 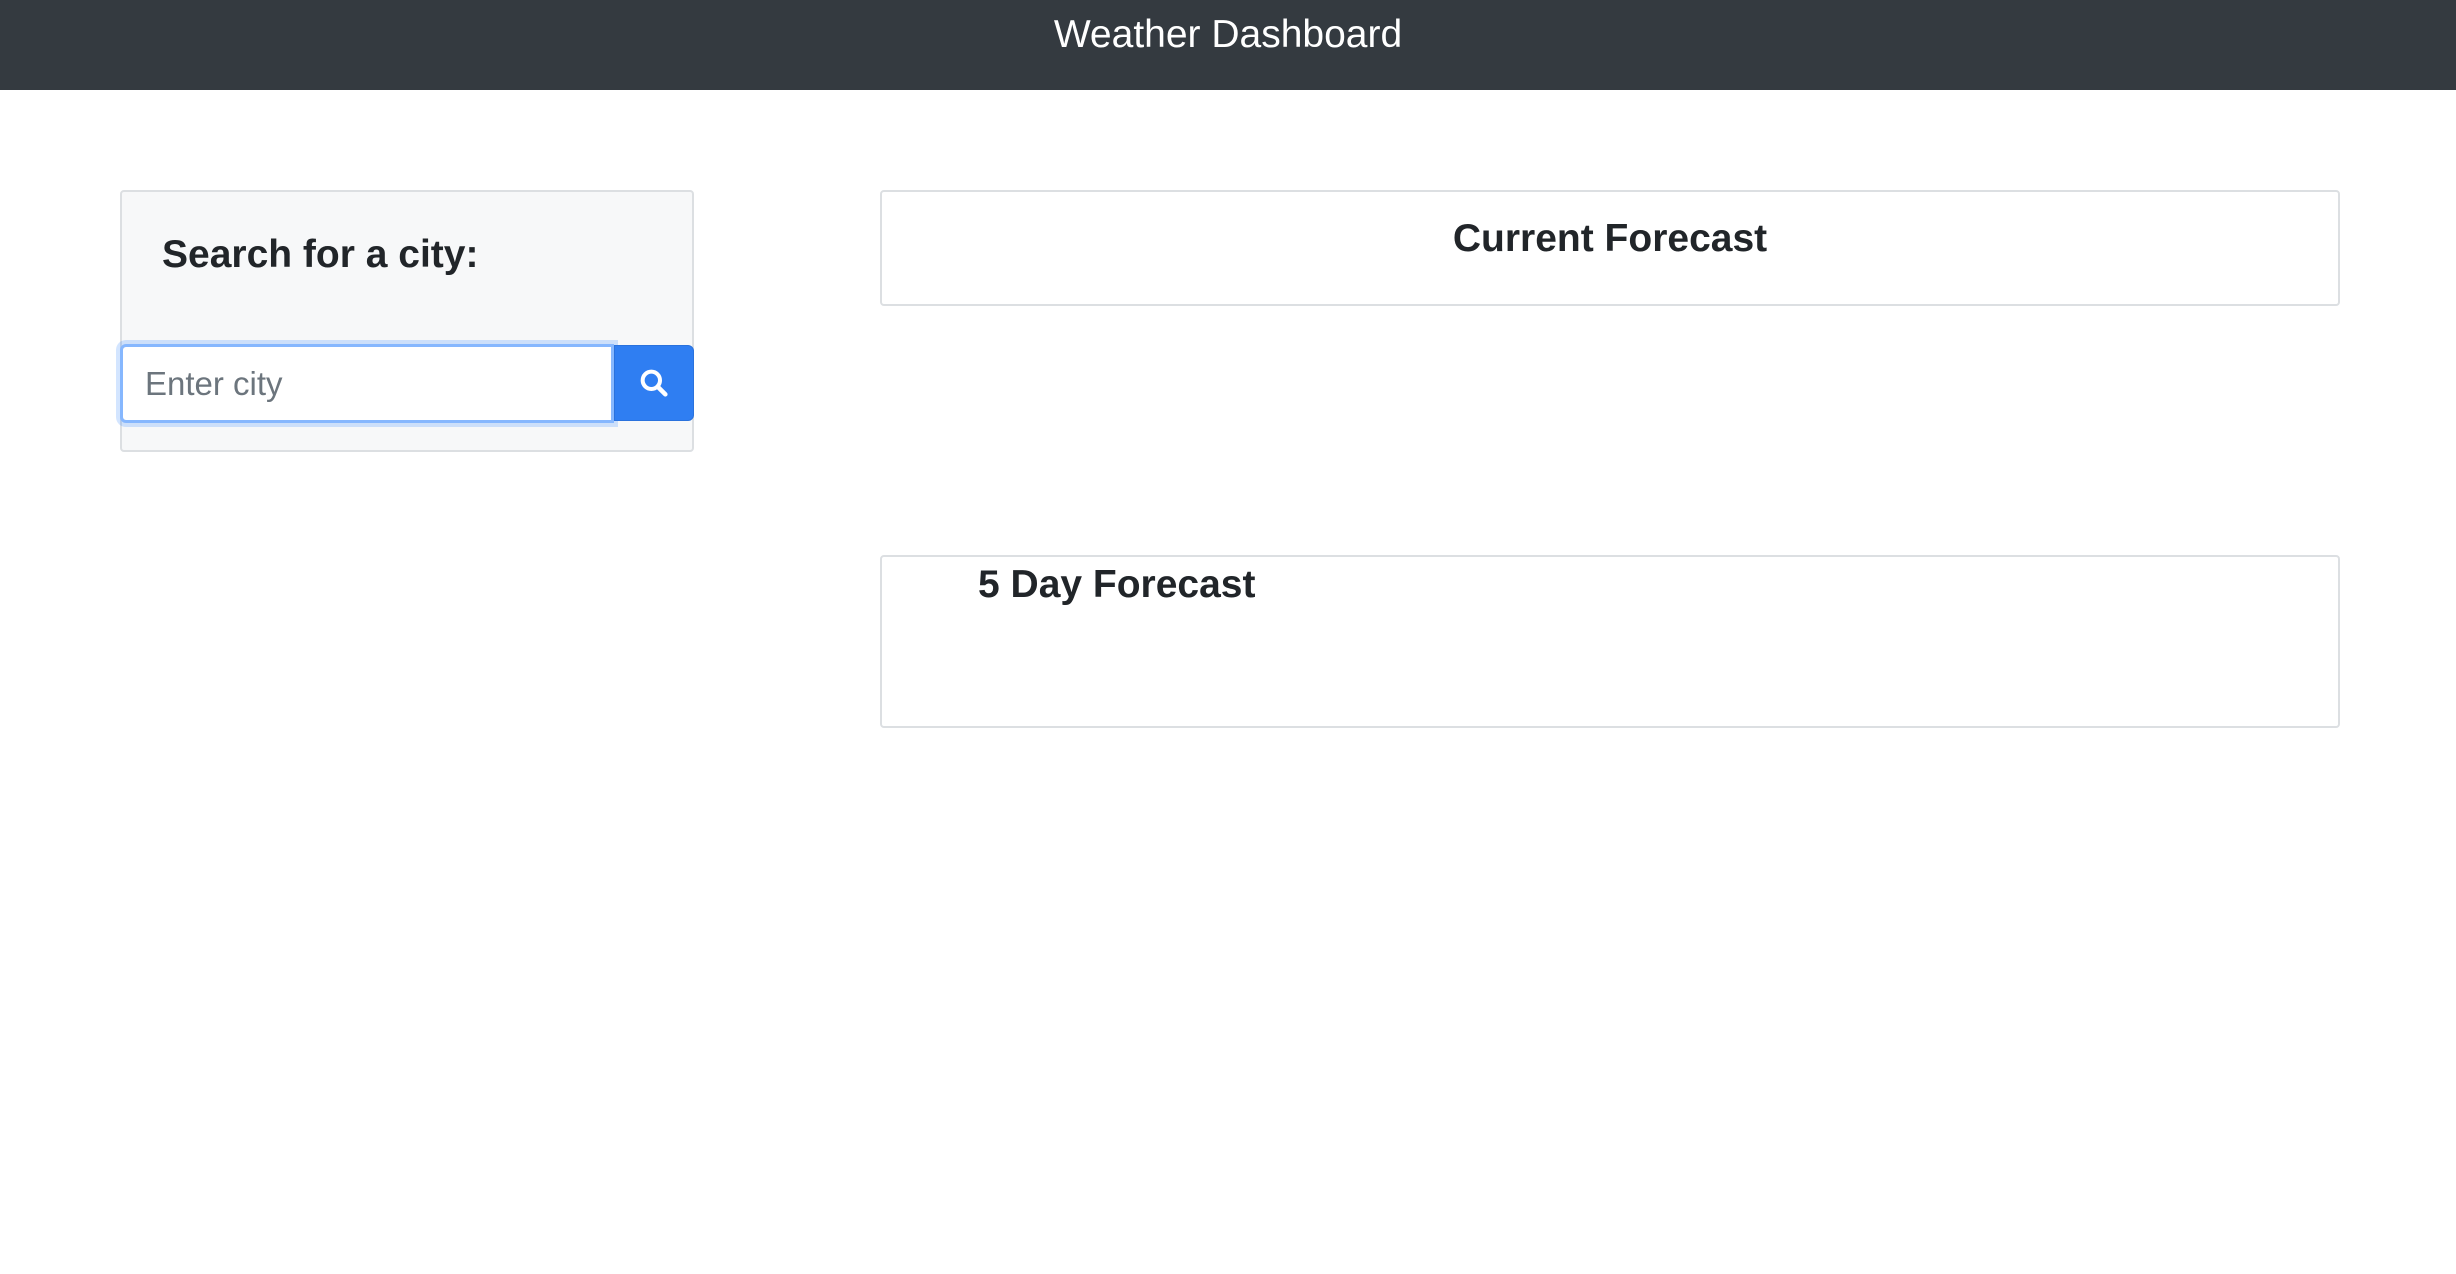 I want to click on search-button, so click(x=654, y=383).